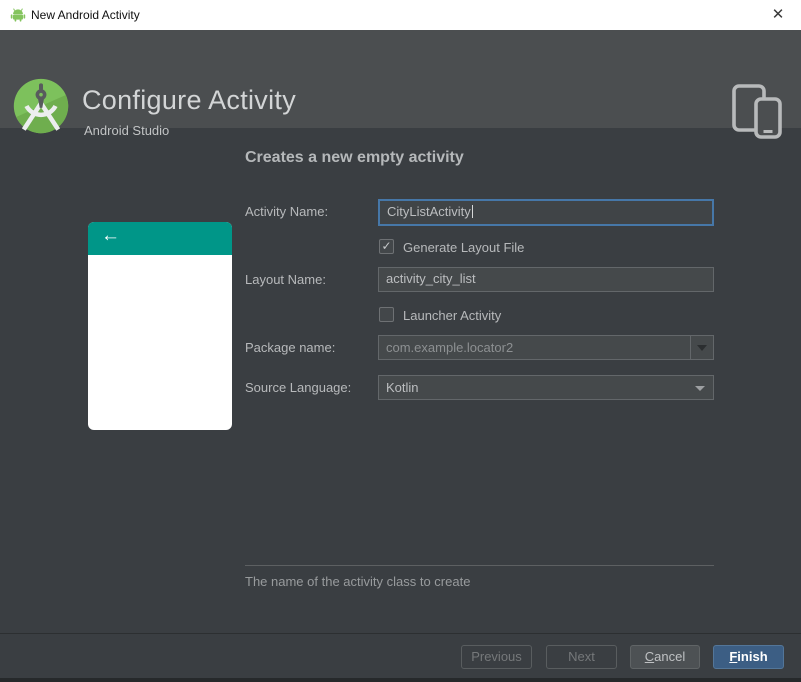  I want to click on next-button: Next, so click(581, 657).